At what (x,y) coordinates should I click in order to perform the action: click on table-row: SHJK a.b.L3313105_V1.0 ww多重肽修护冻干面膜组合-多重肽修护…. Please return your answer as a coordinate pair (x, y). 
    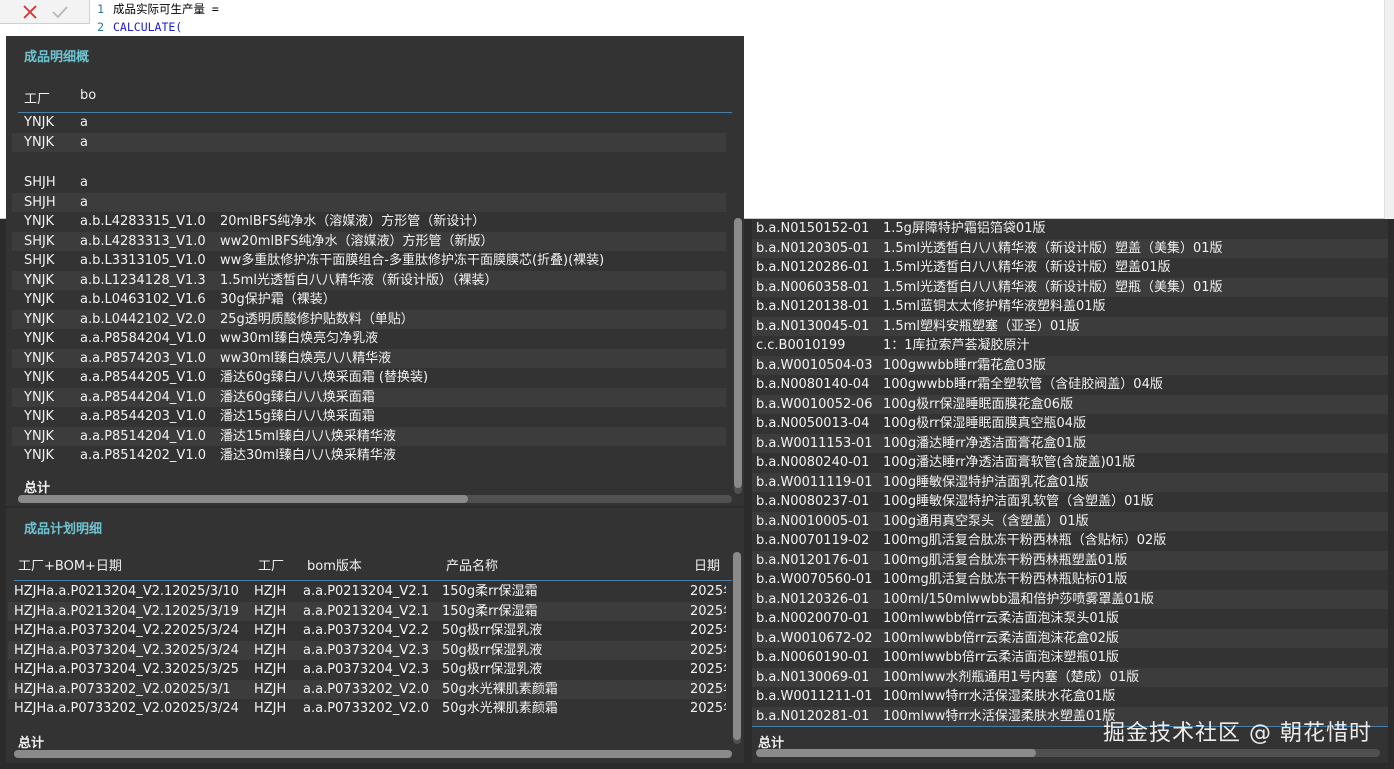
    Looking at the image, I should click on (369, 261).